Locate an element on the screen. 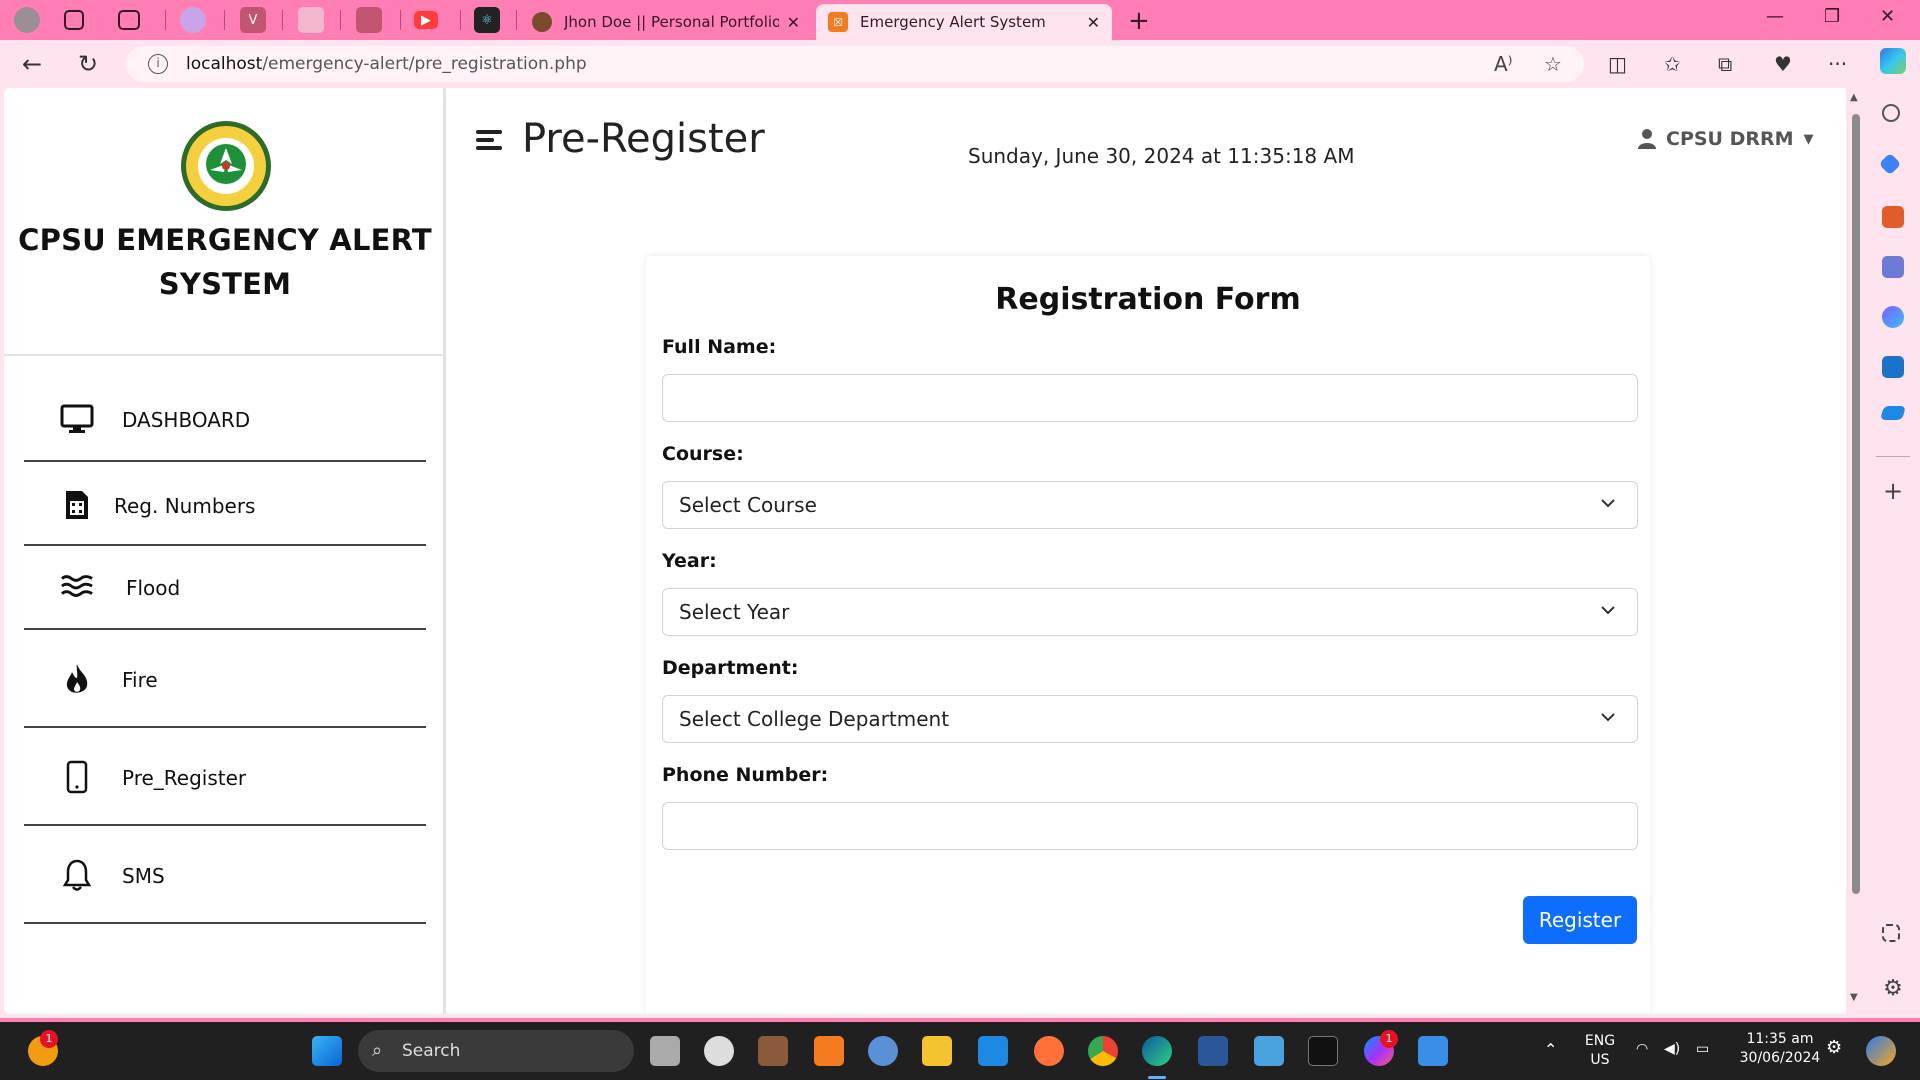  tab-title: Emergency Alert System is located at coordinates (953, 22).